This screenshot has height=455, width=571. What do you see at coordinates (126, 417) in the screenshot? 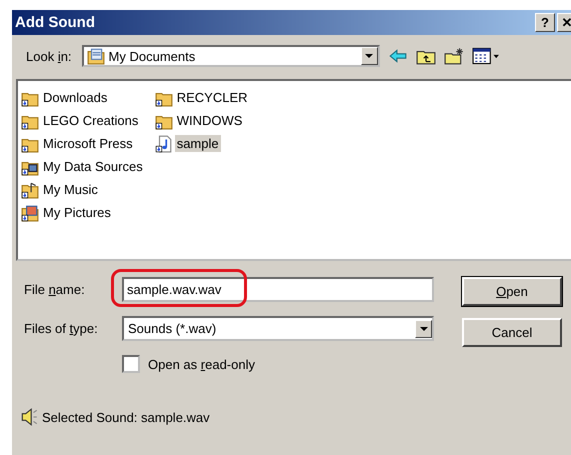
I see `selected-sound-text: Selected Sound: sample.wav` at bounding box center [126, 417].